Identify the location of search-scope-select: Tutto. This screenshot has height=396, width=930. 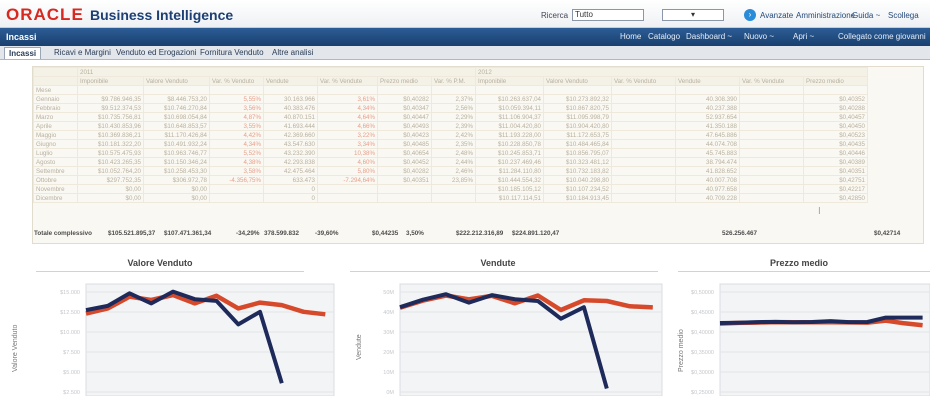
(608, 15).